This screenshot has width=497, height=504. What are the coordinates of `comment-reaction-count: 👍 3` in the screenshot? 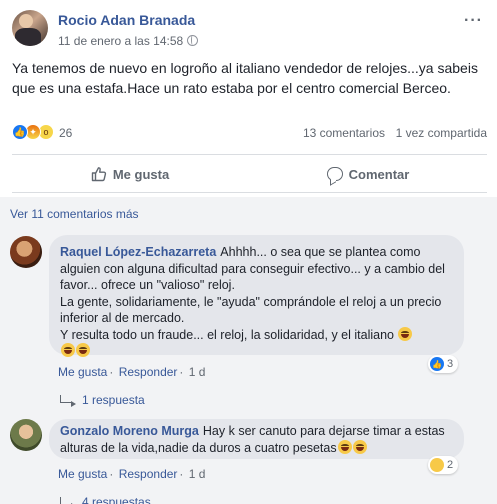 It's located at (443, 364).